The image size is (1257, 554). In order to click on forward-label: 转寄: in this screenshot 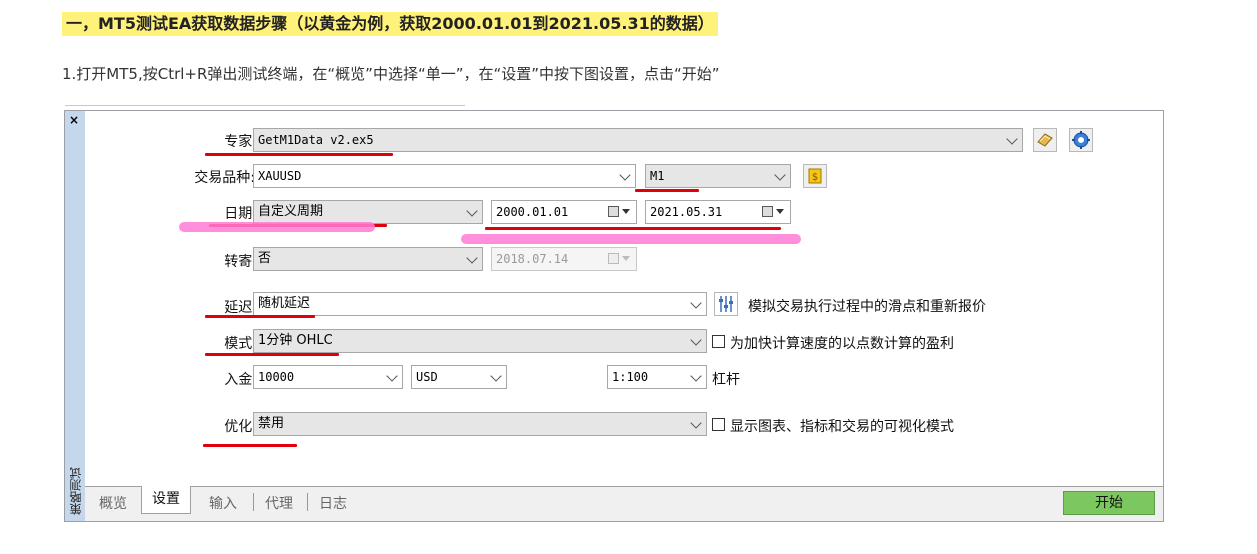, I will do `click(240, 262)`.